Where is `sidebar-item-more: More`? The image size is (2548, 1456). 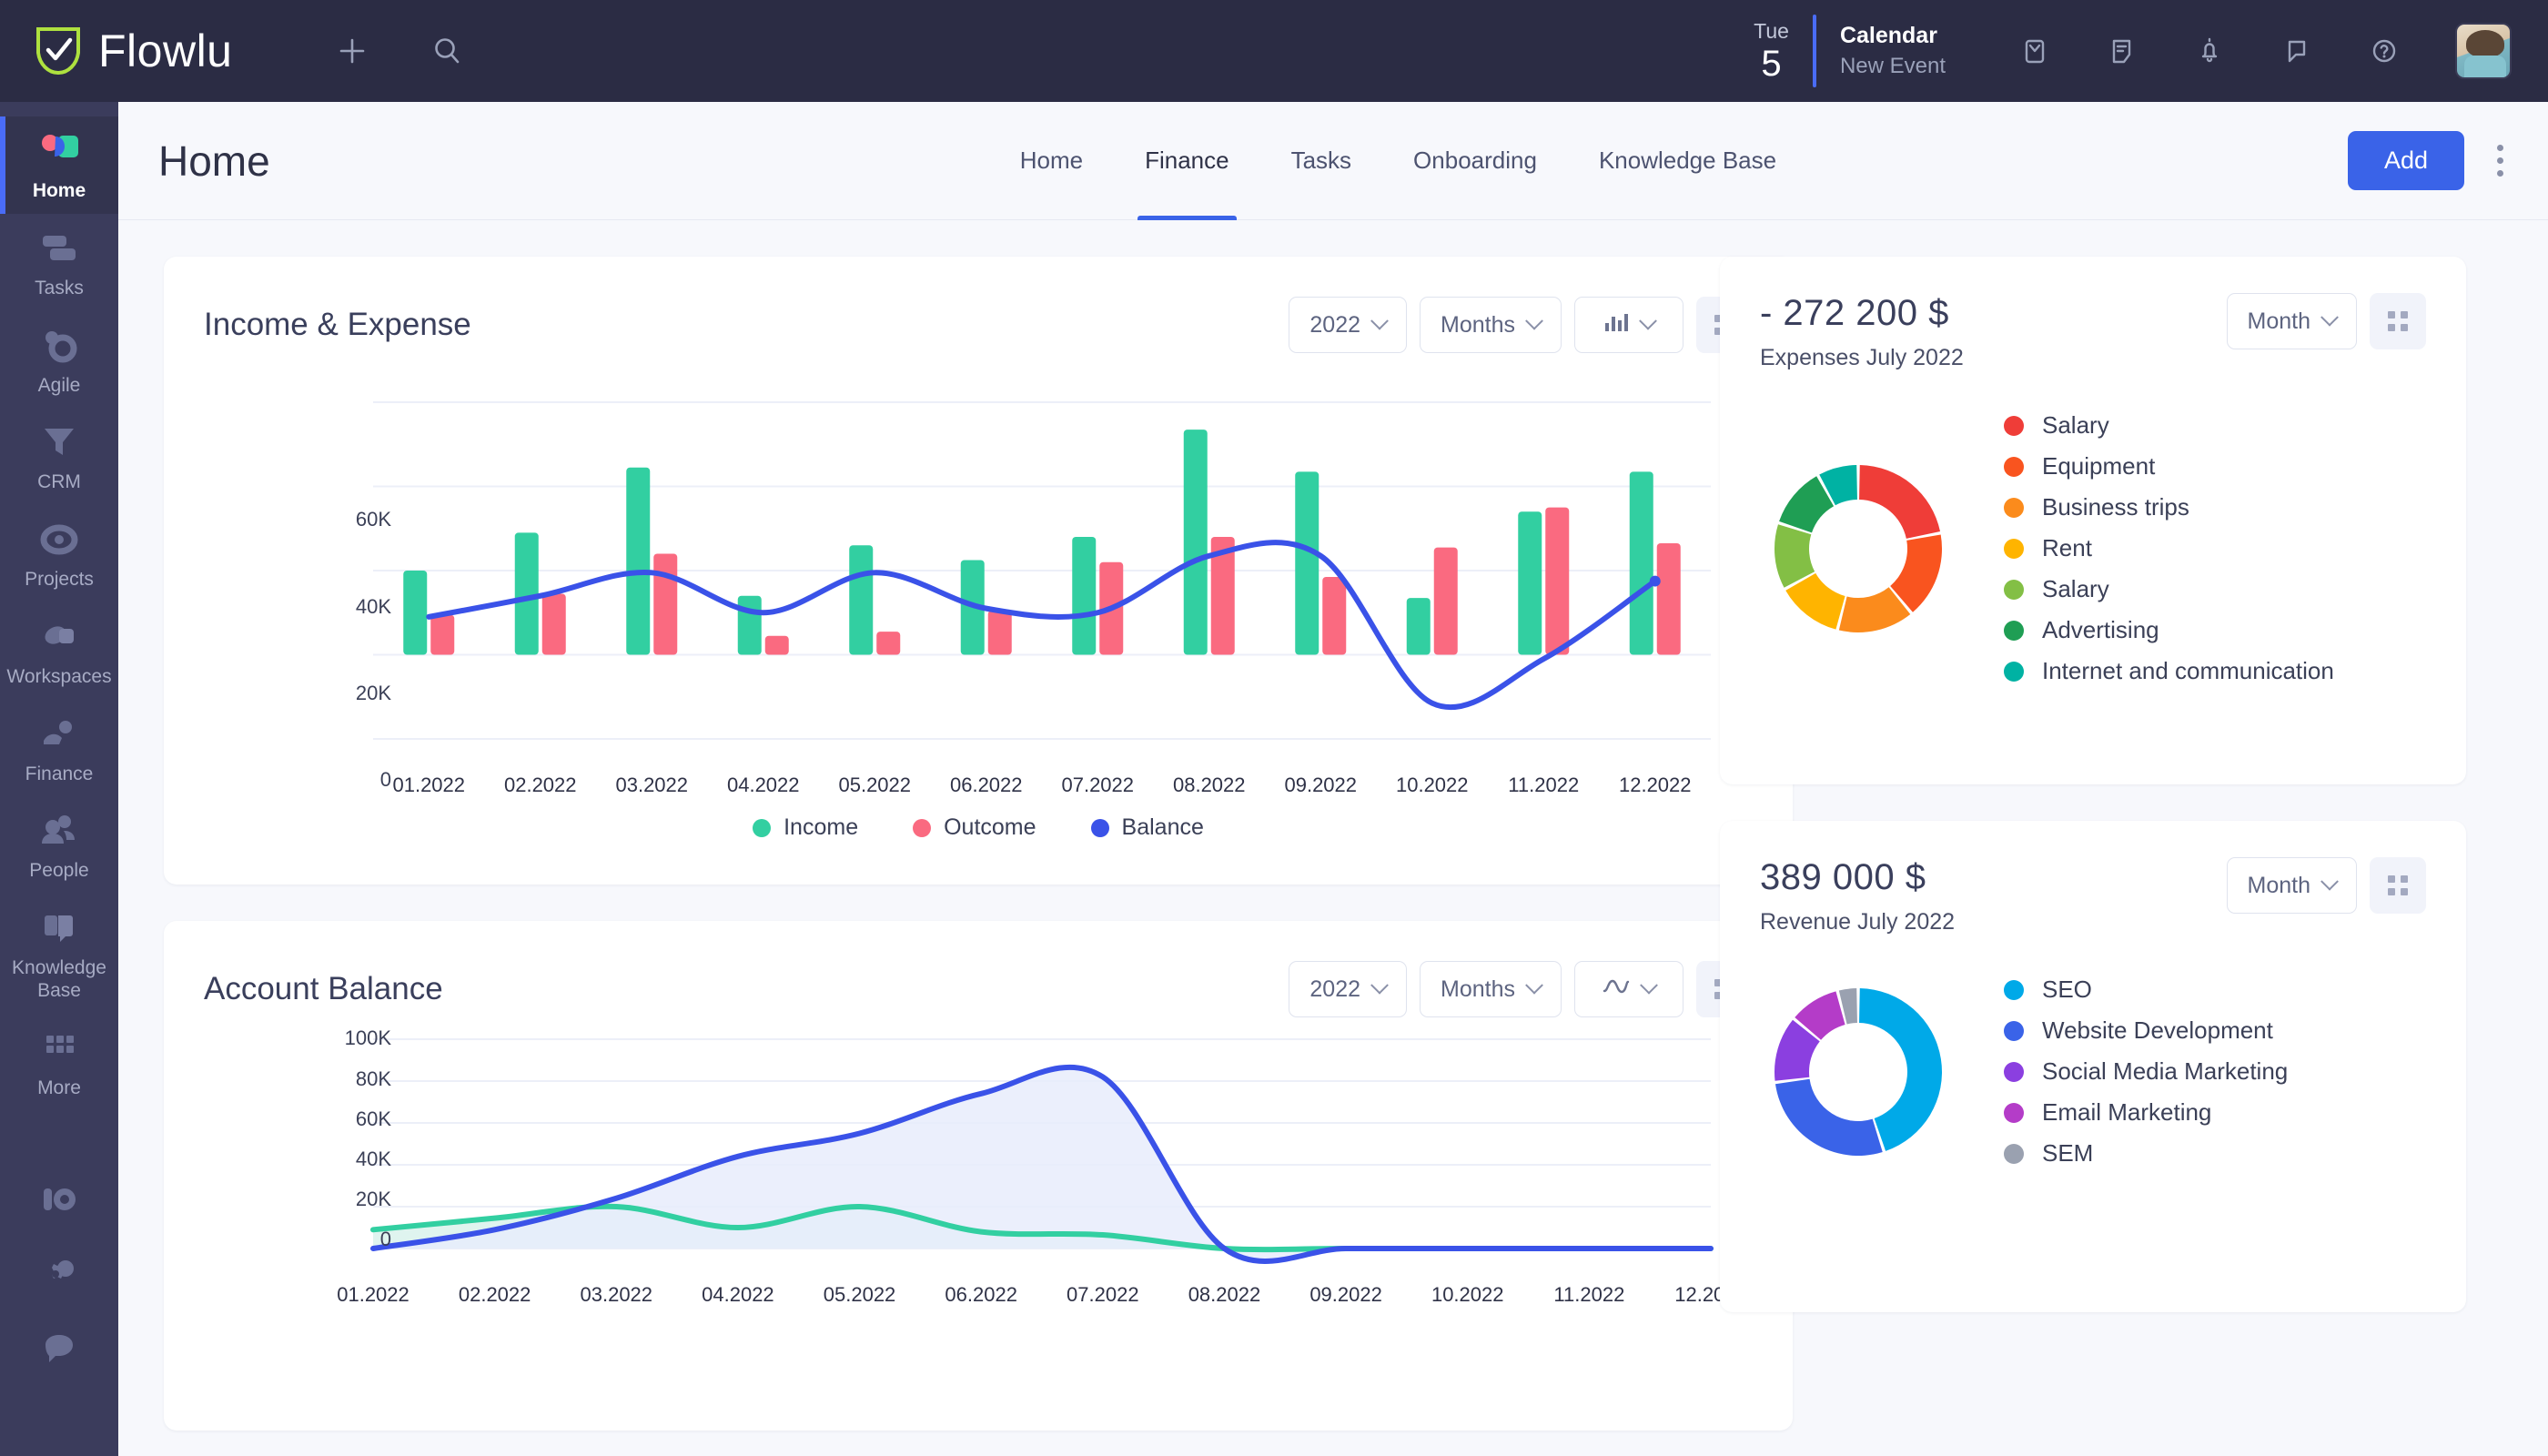 sidebar-item-more: More is located at coordinates (59, 1063).